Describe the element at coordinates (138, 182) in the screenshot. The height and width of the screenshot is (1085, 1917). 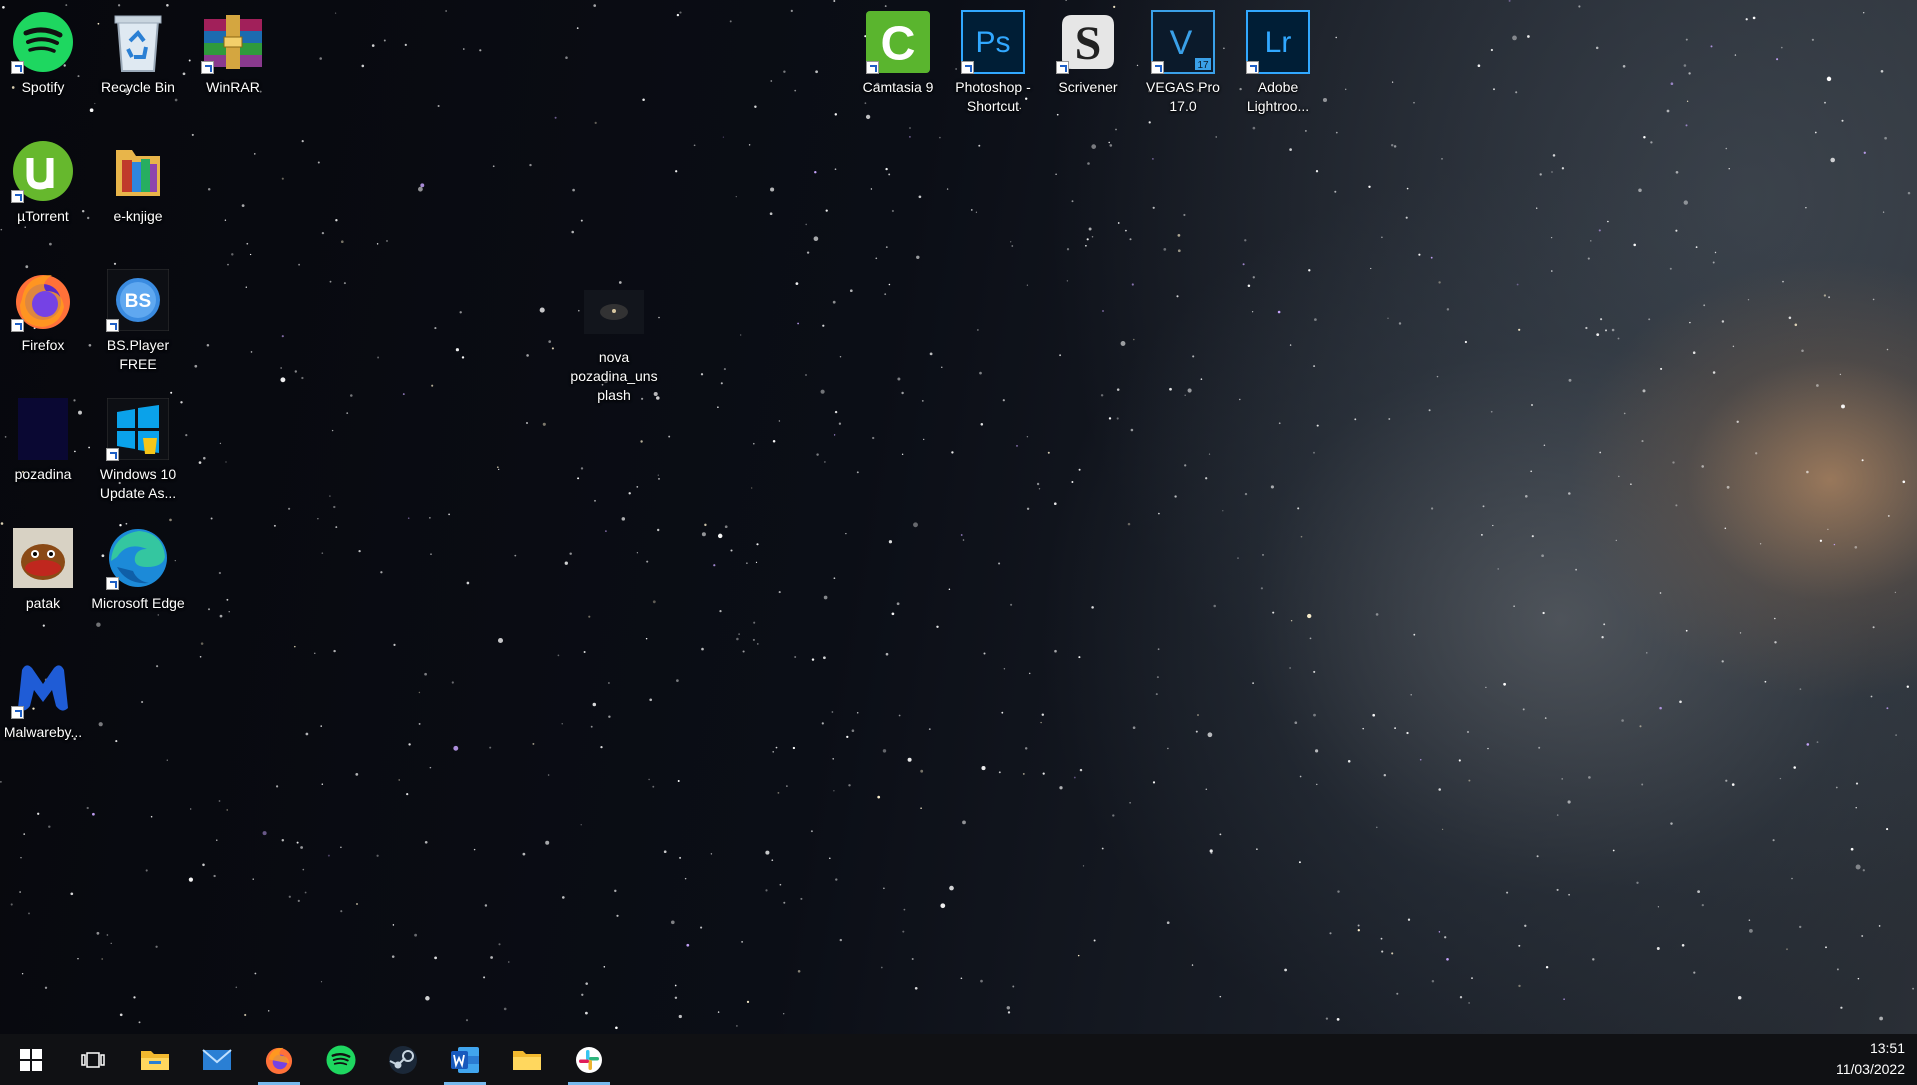
I see `desktop-icon-e-knjige: e-knjige` at that location.